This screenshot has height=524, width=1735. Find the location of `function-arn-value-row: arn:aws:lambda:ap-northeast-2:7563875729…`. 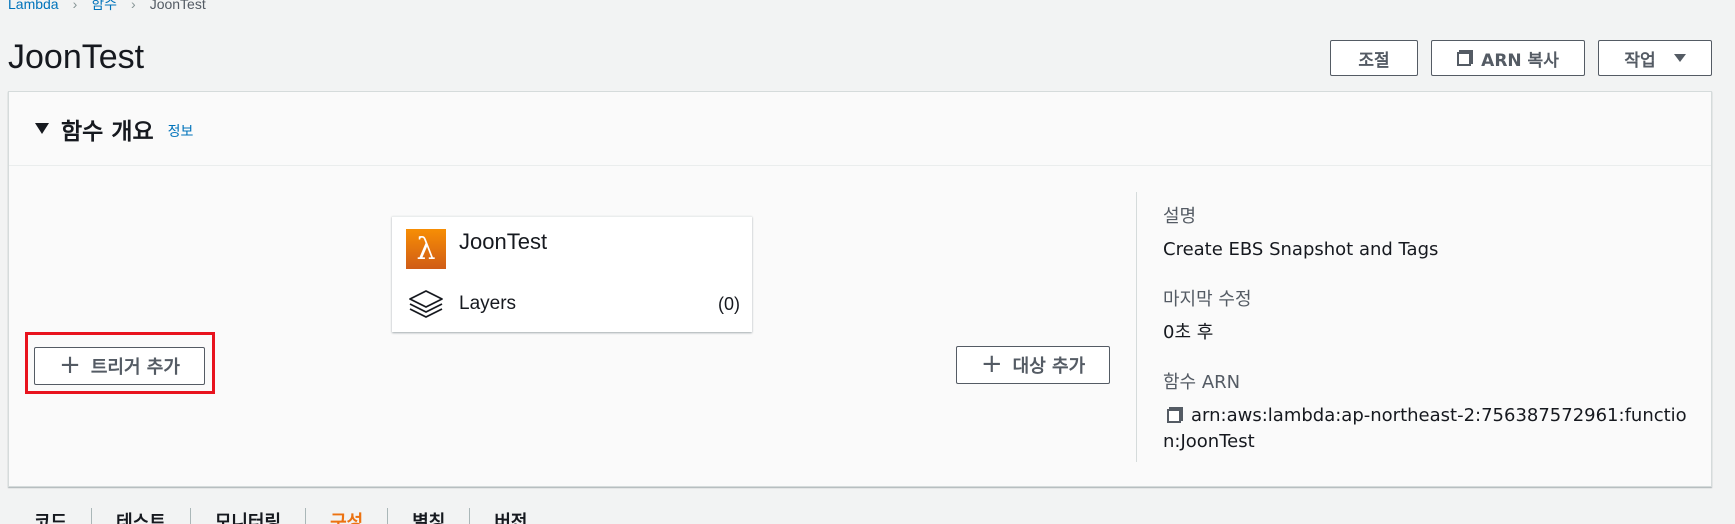

function-arn-value-row: arn:aws:lambda:ap-northeast-2:7563875729… is located at coordinates (1428, 429).